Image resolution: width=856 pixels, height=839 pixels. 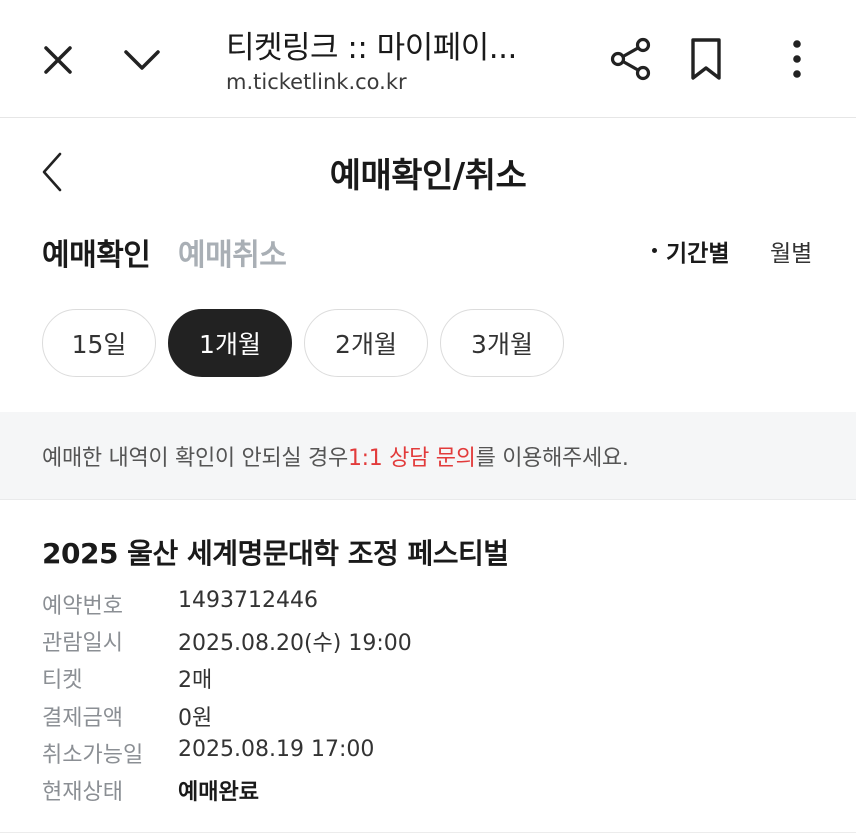 I want to click on booking-number-label: 예약번호, so click(x=82, y=606).